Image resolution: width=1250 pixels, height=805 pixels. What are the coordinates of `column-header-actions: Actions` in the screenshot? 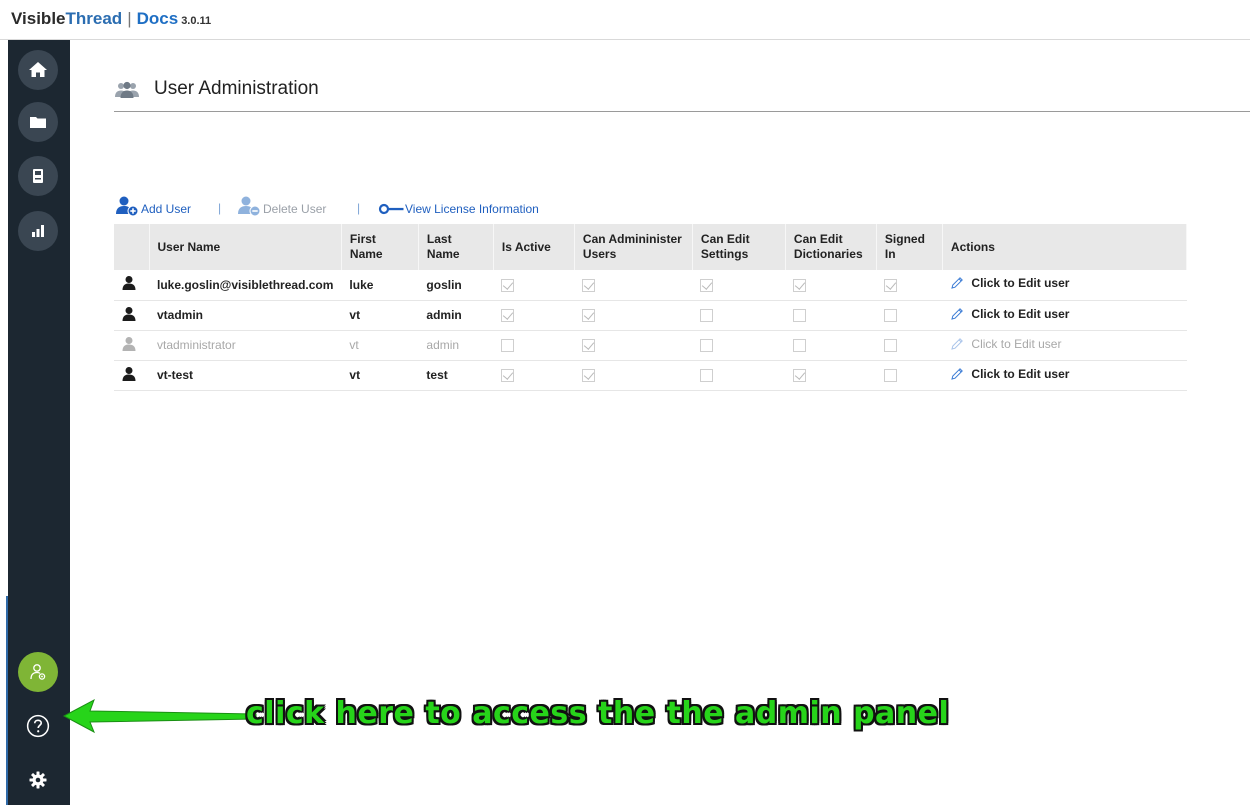 It's located at (1065, 247).